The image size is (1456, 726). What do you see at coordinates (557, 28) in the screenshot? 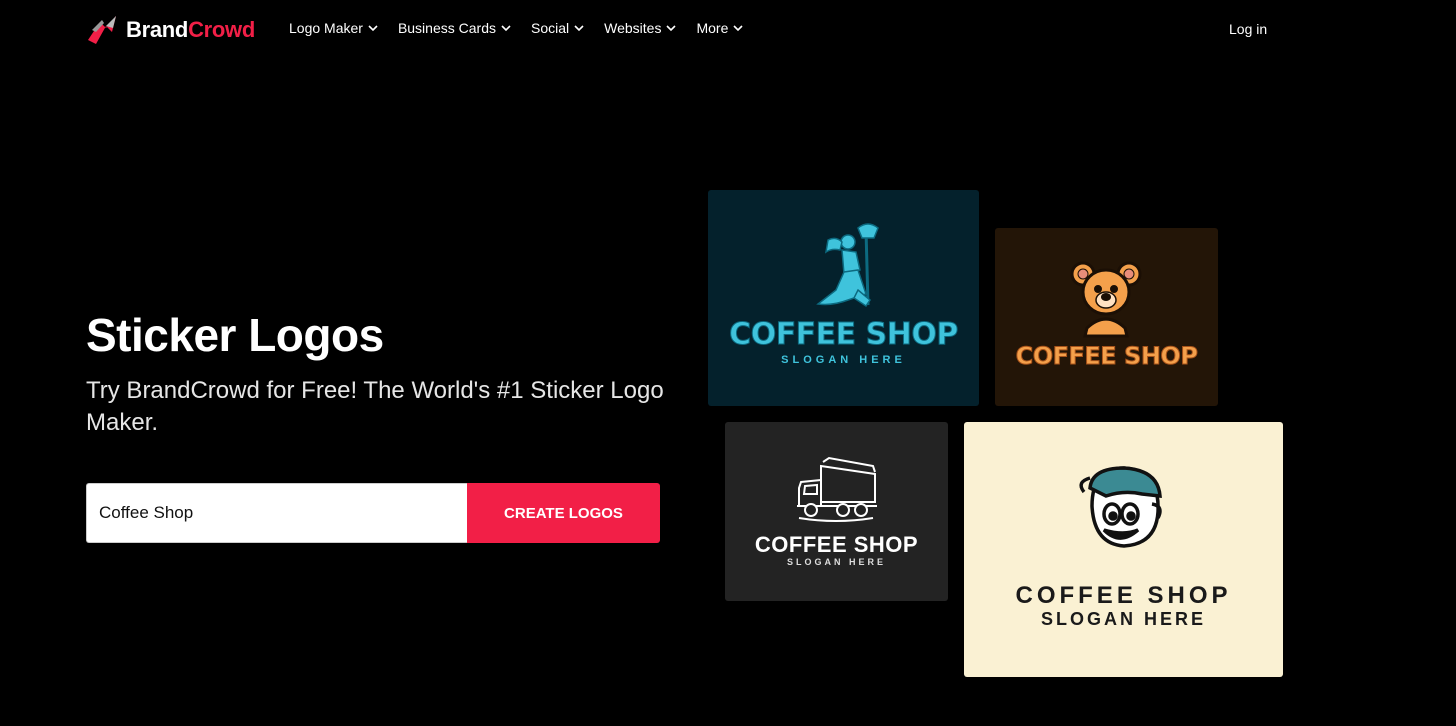
I see `nav-item-social: Social` at bounding box center [557, 28].